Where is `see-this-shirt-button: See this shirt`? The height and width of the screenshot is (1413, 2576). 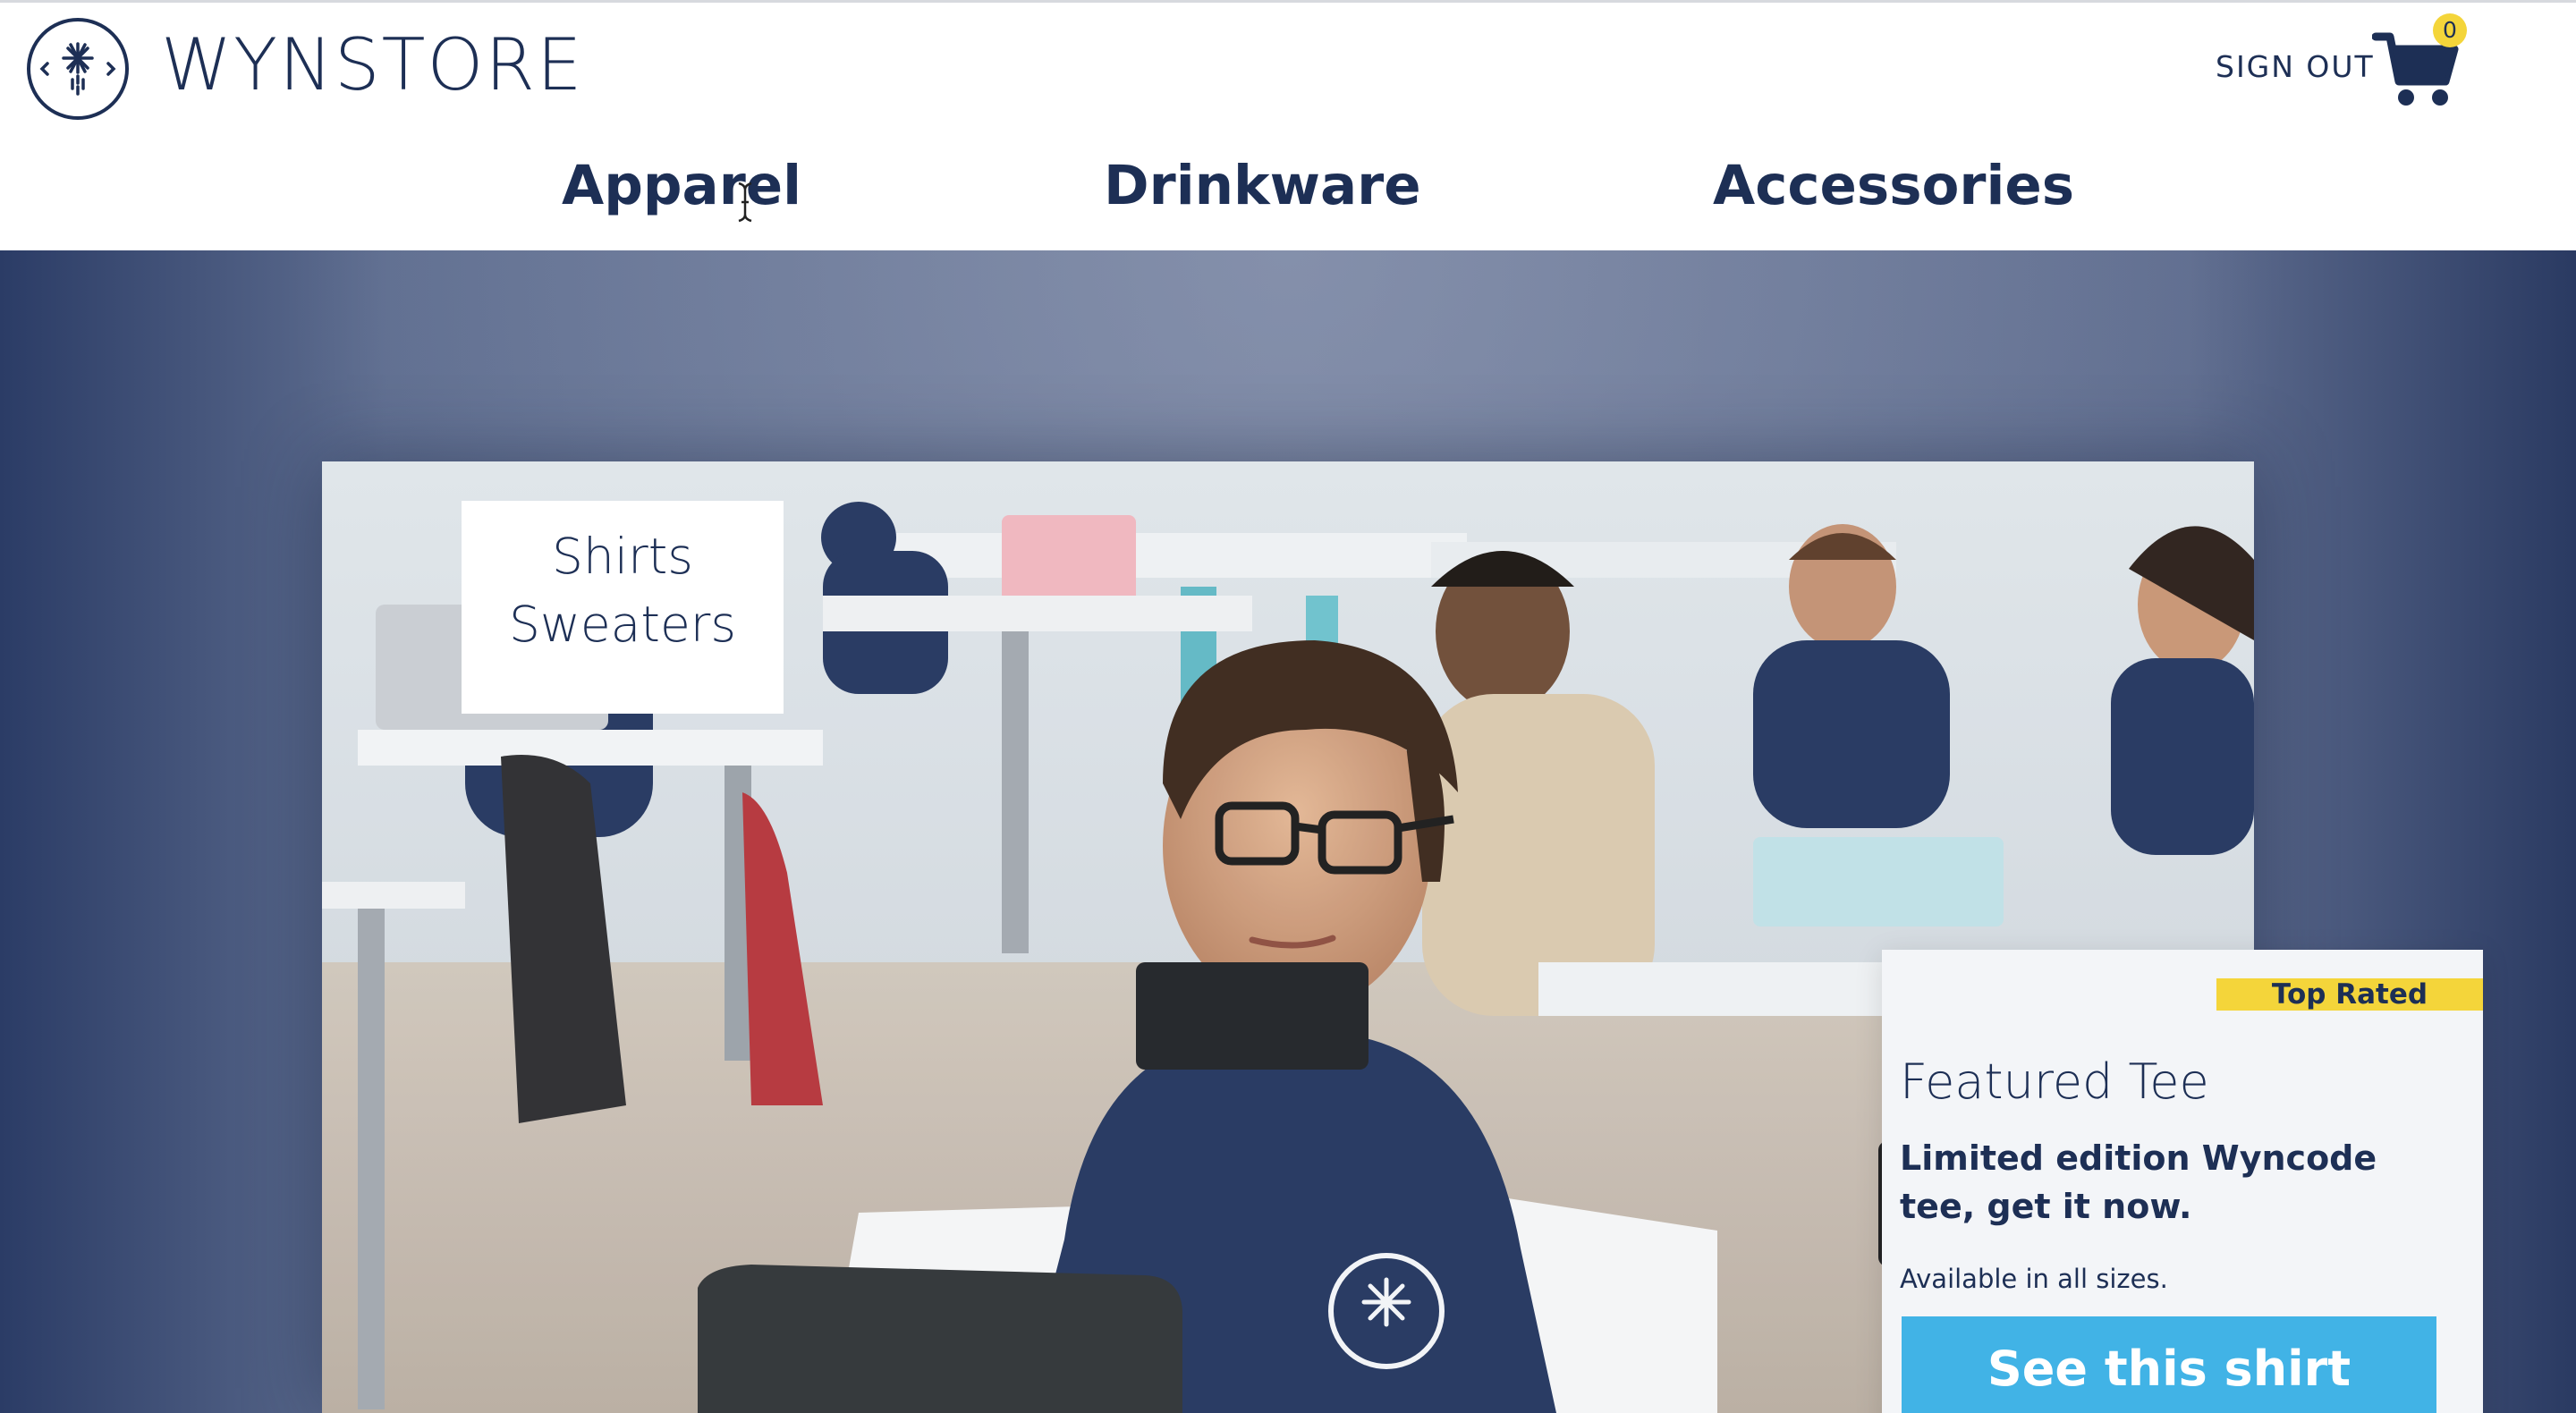 see-this-shirt-button: See this shirt is located at coordinates (2169, 1364).